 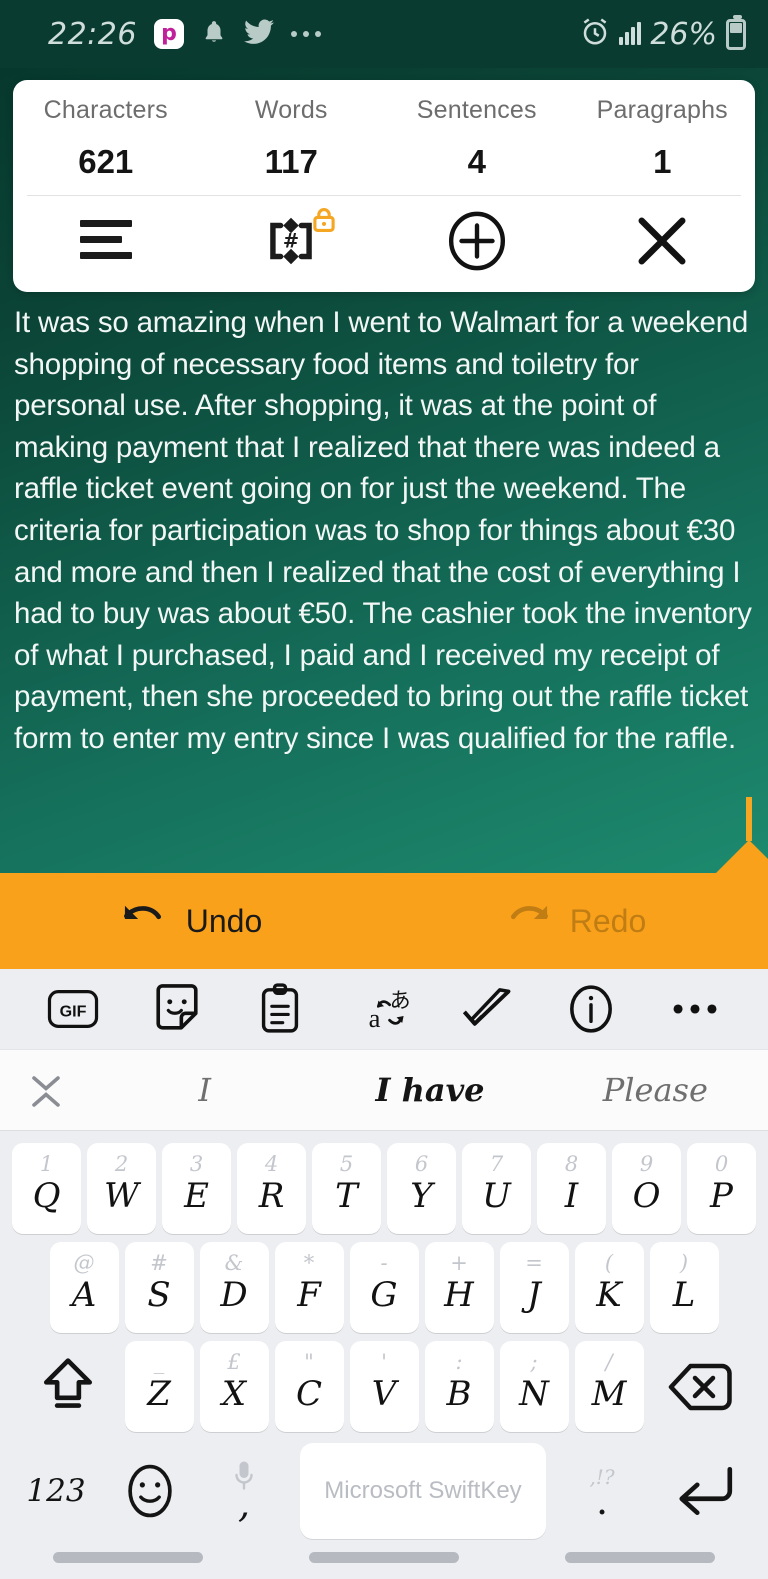 I want to click on key-q: 1Q, so click(x=46, y=1188).